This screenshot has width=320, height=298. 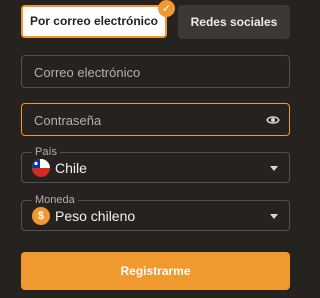 I want to click on country-select: País Chile, so click(x=155, y=164).